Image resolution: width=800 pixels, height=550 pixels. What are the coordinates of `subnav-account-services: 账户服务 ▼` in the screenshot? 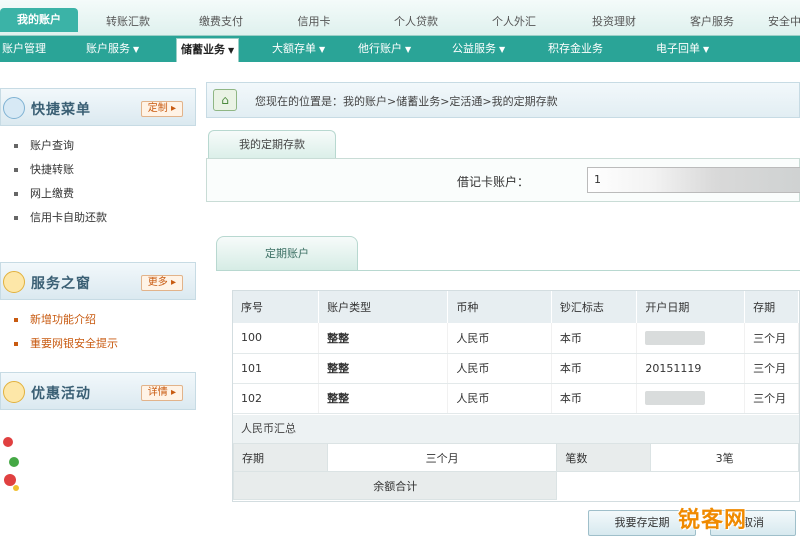 It's located at (112, 49).